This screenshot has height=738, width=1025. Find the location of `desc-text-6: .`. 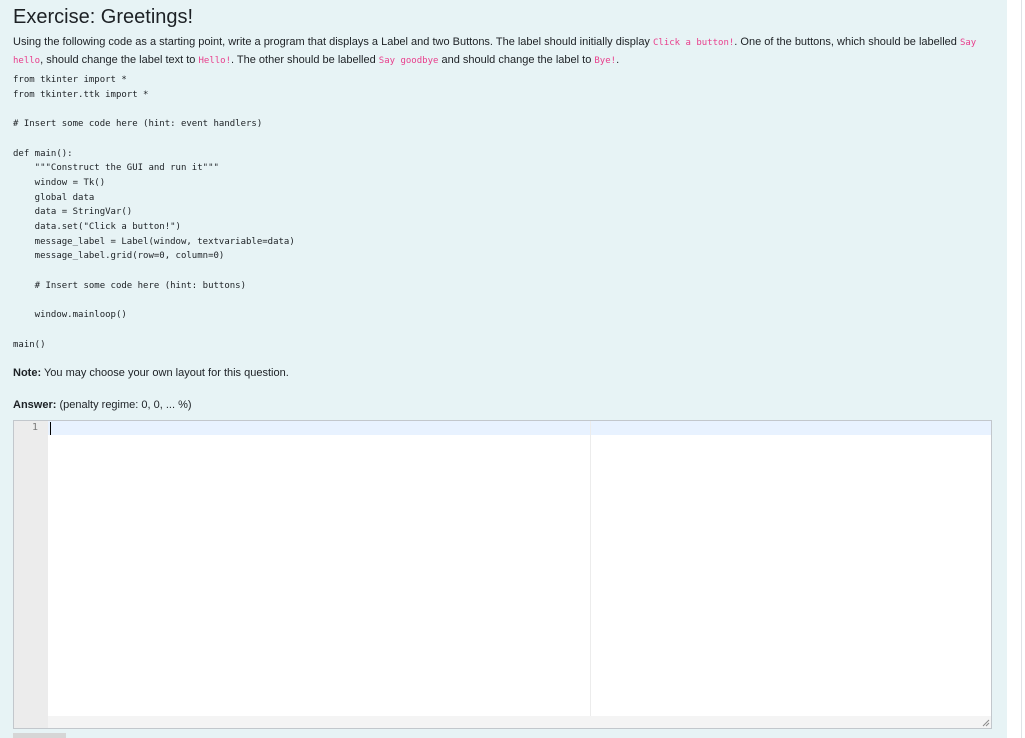

desc-text-6: . is located at coordinates (618, 60).